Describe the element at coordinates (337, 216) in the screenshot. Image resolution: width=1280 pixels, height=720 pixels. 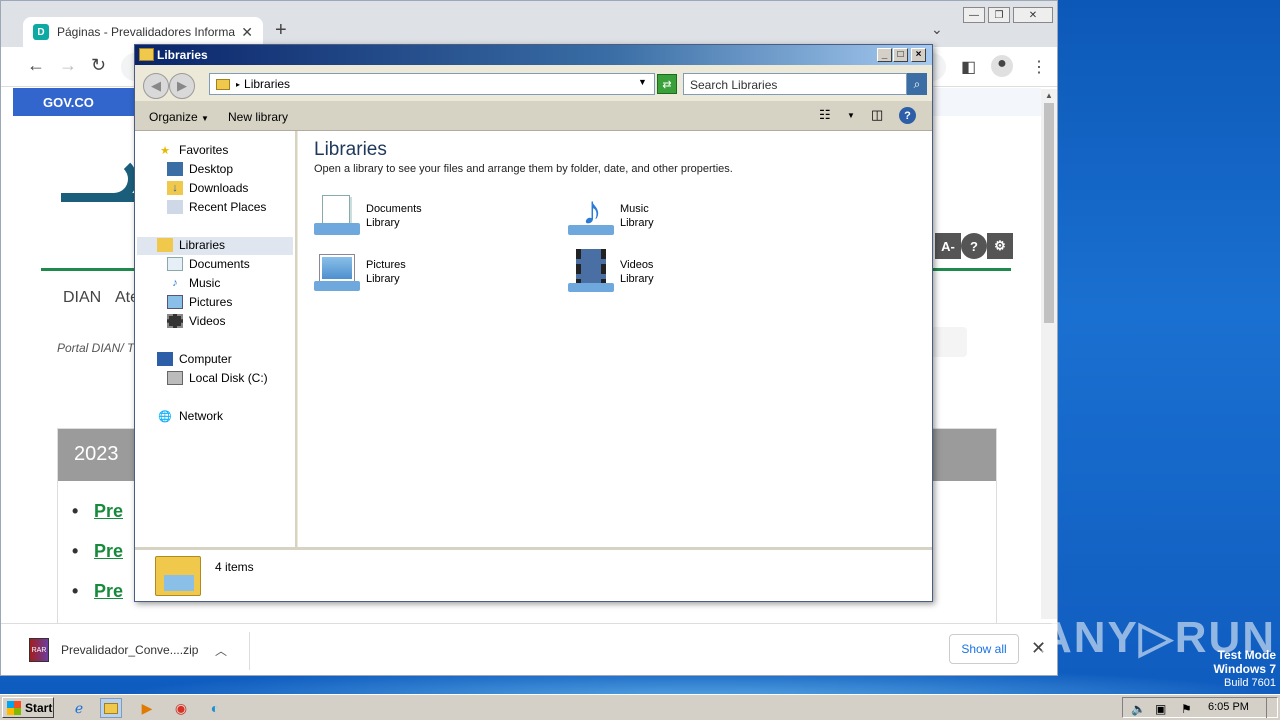
I see `documents-library-icon` at that location.